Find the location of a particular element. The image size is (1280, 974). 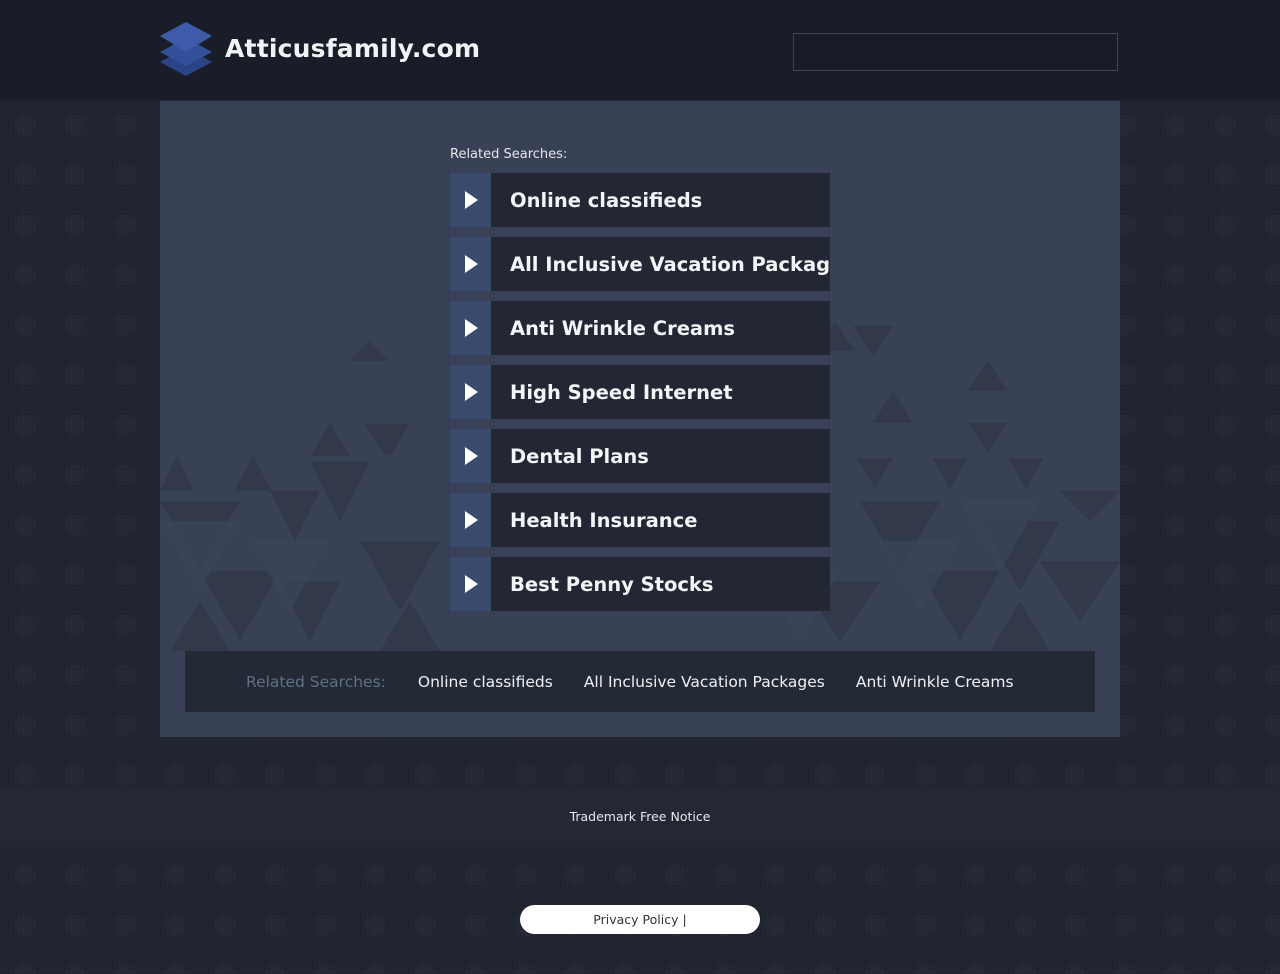

related-search-item: High Speed Internet is located at coordinates (640, 392).